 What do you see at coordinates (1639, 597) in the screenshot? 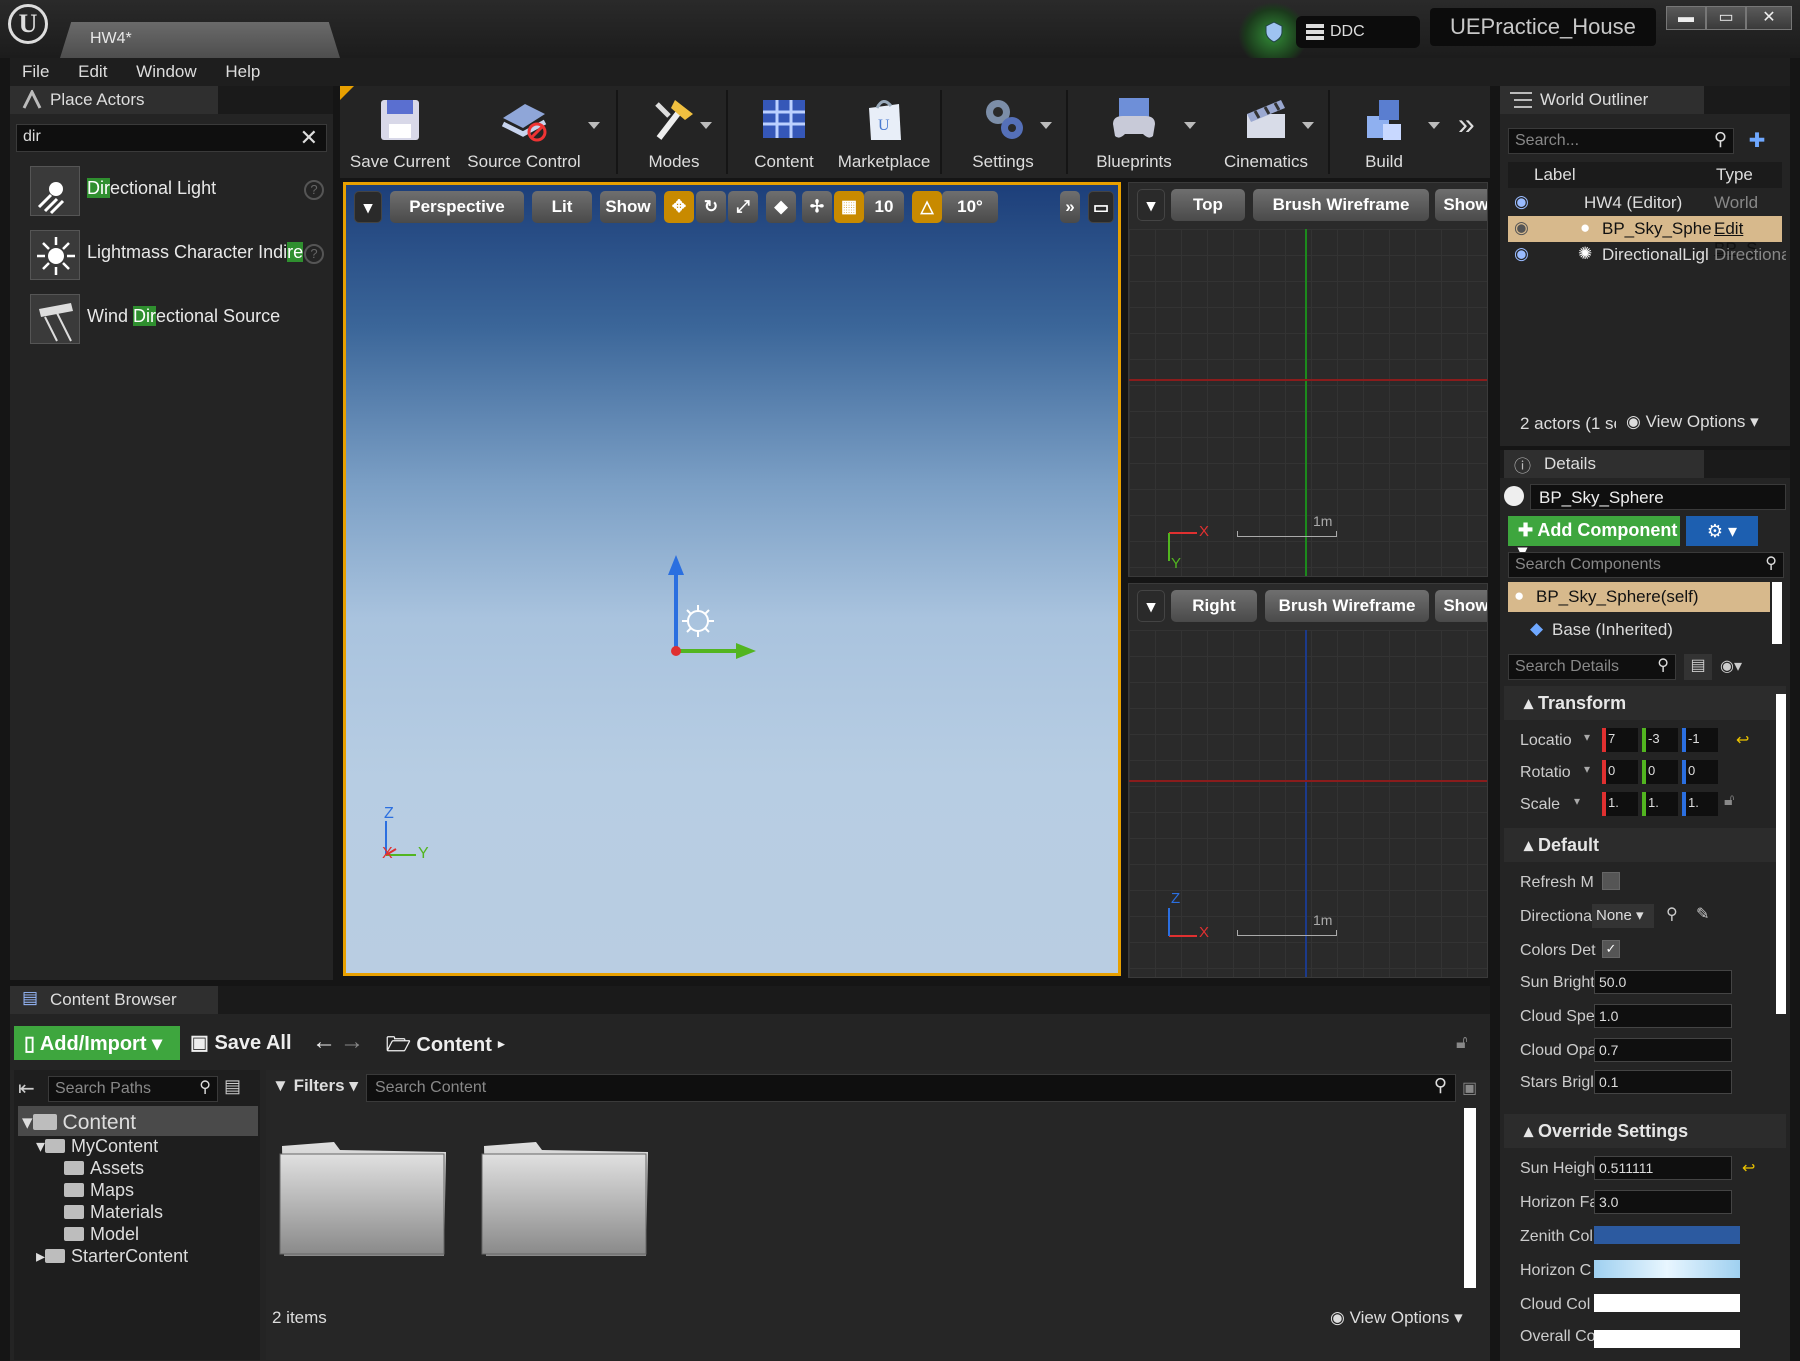
I see `component-self: ● BP_Sky_Sphere(self)` at bounding box center [1639, 597].